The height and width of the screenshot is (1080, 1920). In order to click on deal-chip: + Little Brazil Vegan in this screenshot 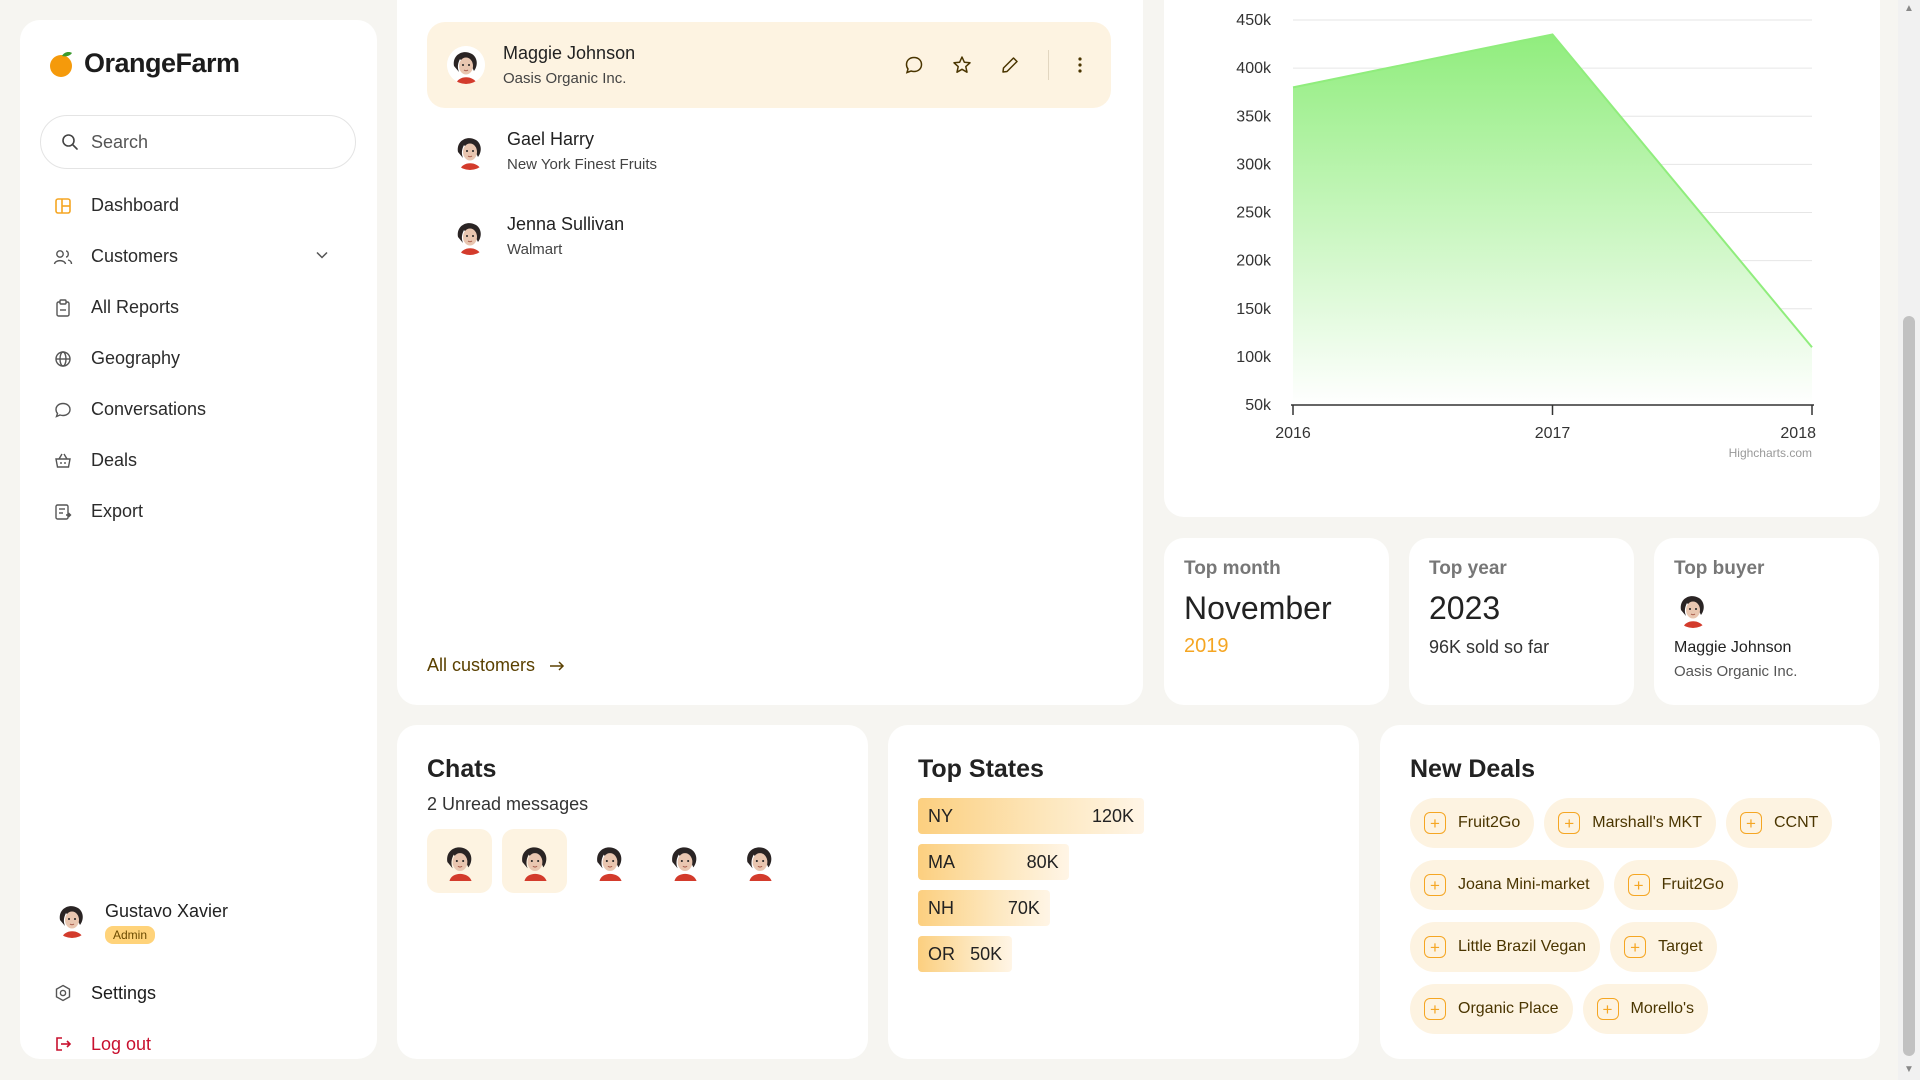, I will do `click(1505, 947)`.